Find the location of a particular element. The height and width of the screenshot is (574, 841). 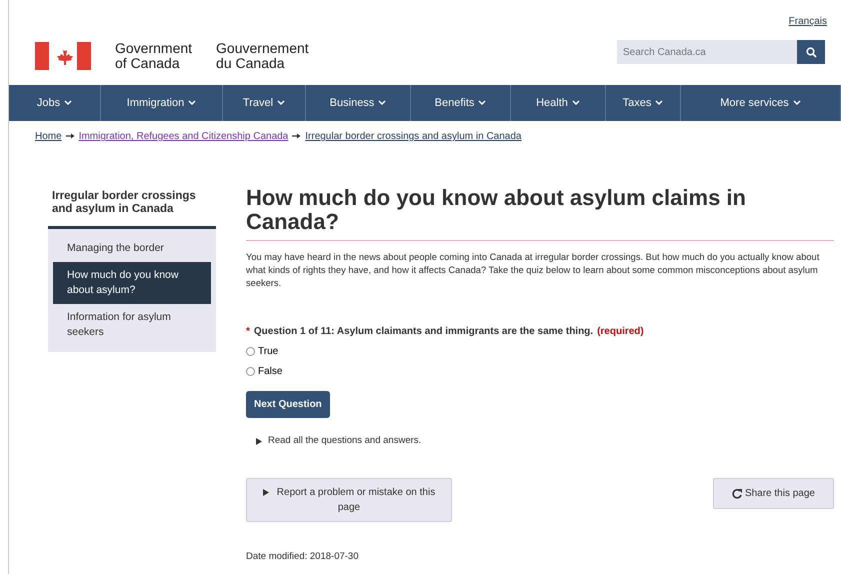

nav-menu-item: Benefits is located at coordinates (461, 103).